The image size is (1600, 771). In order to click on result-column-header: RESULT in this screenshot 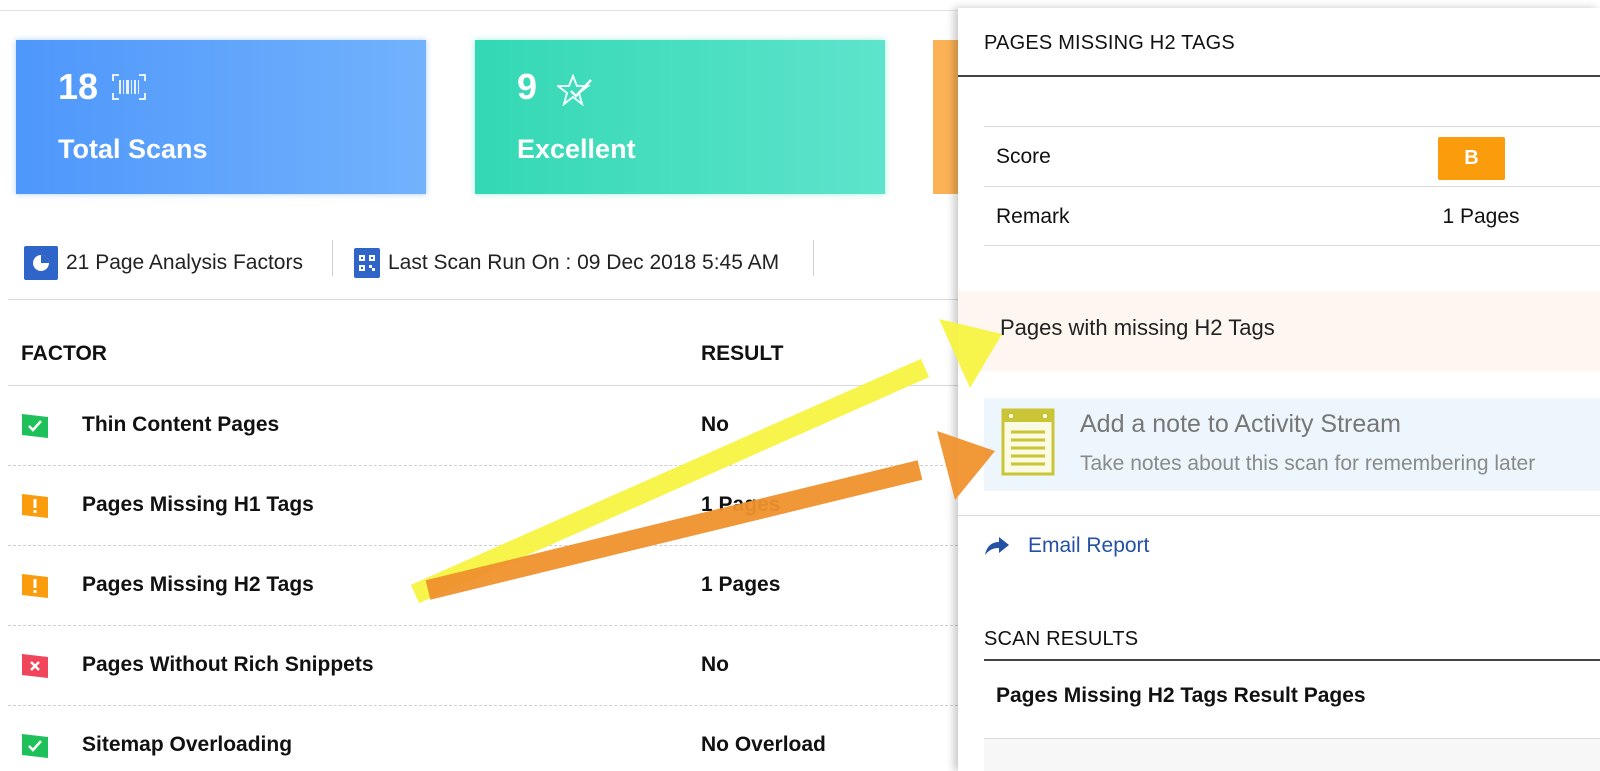, I will do `click(742, 353)`.